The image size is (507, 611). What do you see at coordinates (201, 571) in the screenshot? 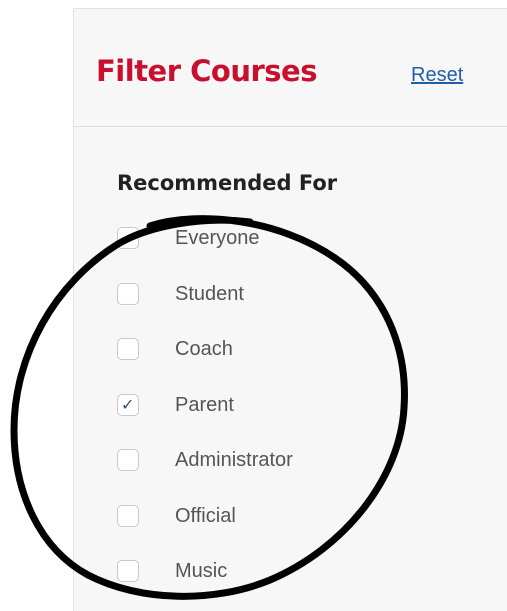
I see `option-label: Music` at bounding box center [201, 571].